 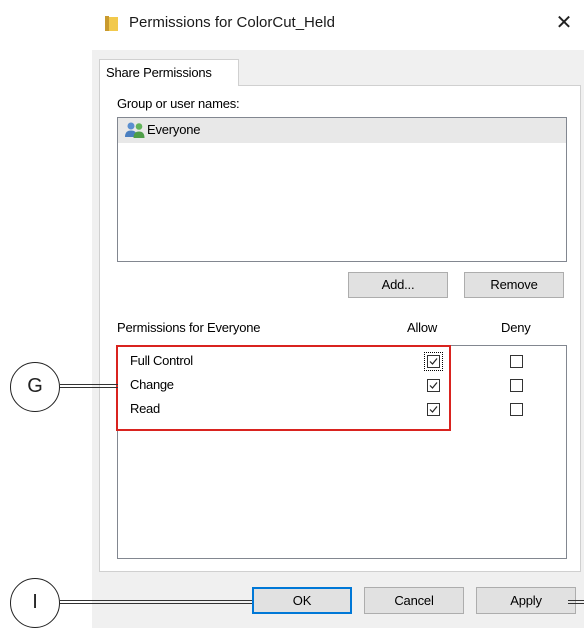 I want to click on tab-share-permissions: Share Permissions, so click(x=169, y=72).